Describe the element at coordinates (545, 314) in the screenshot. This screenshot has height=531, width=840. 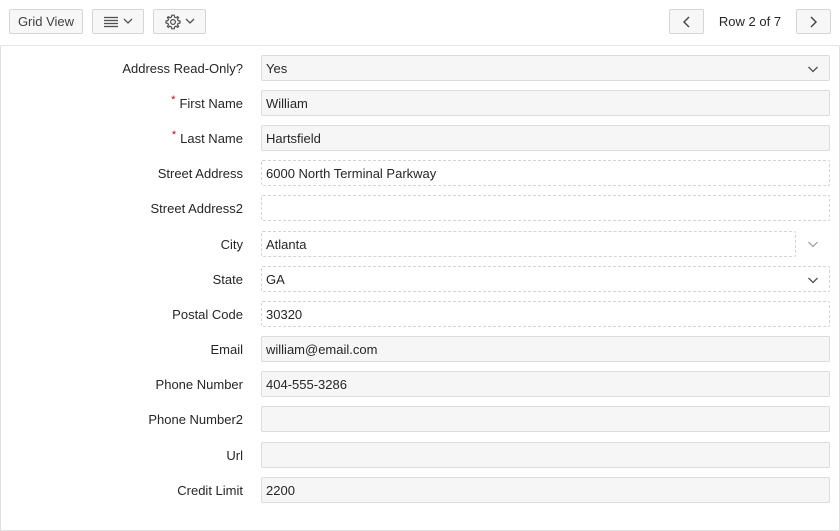
I see `postal-code-field: 30320` at that location.